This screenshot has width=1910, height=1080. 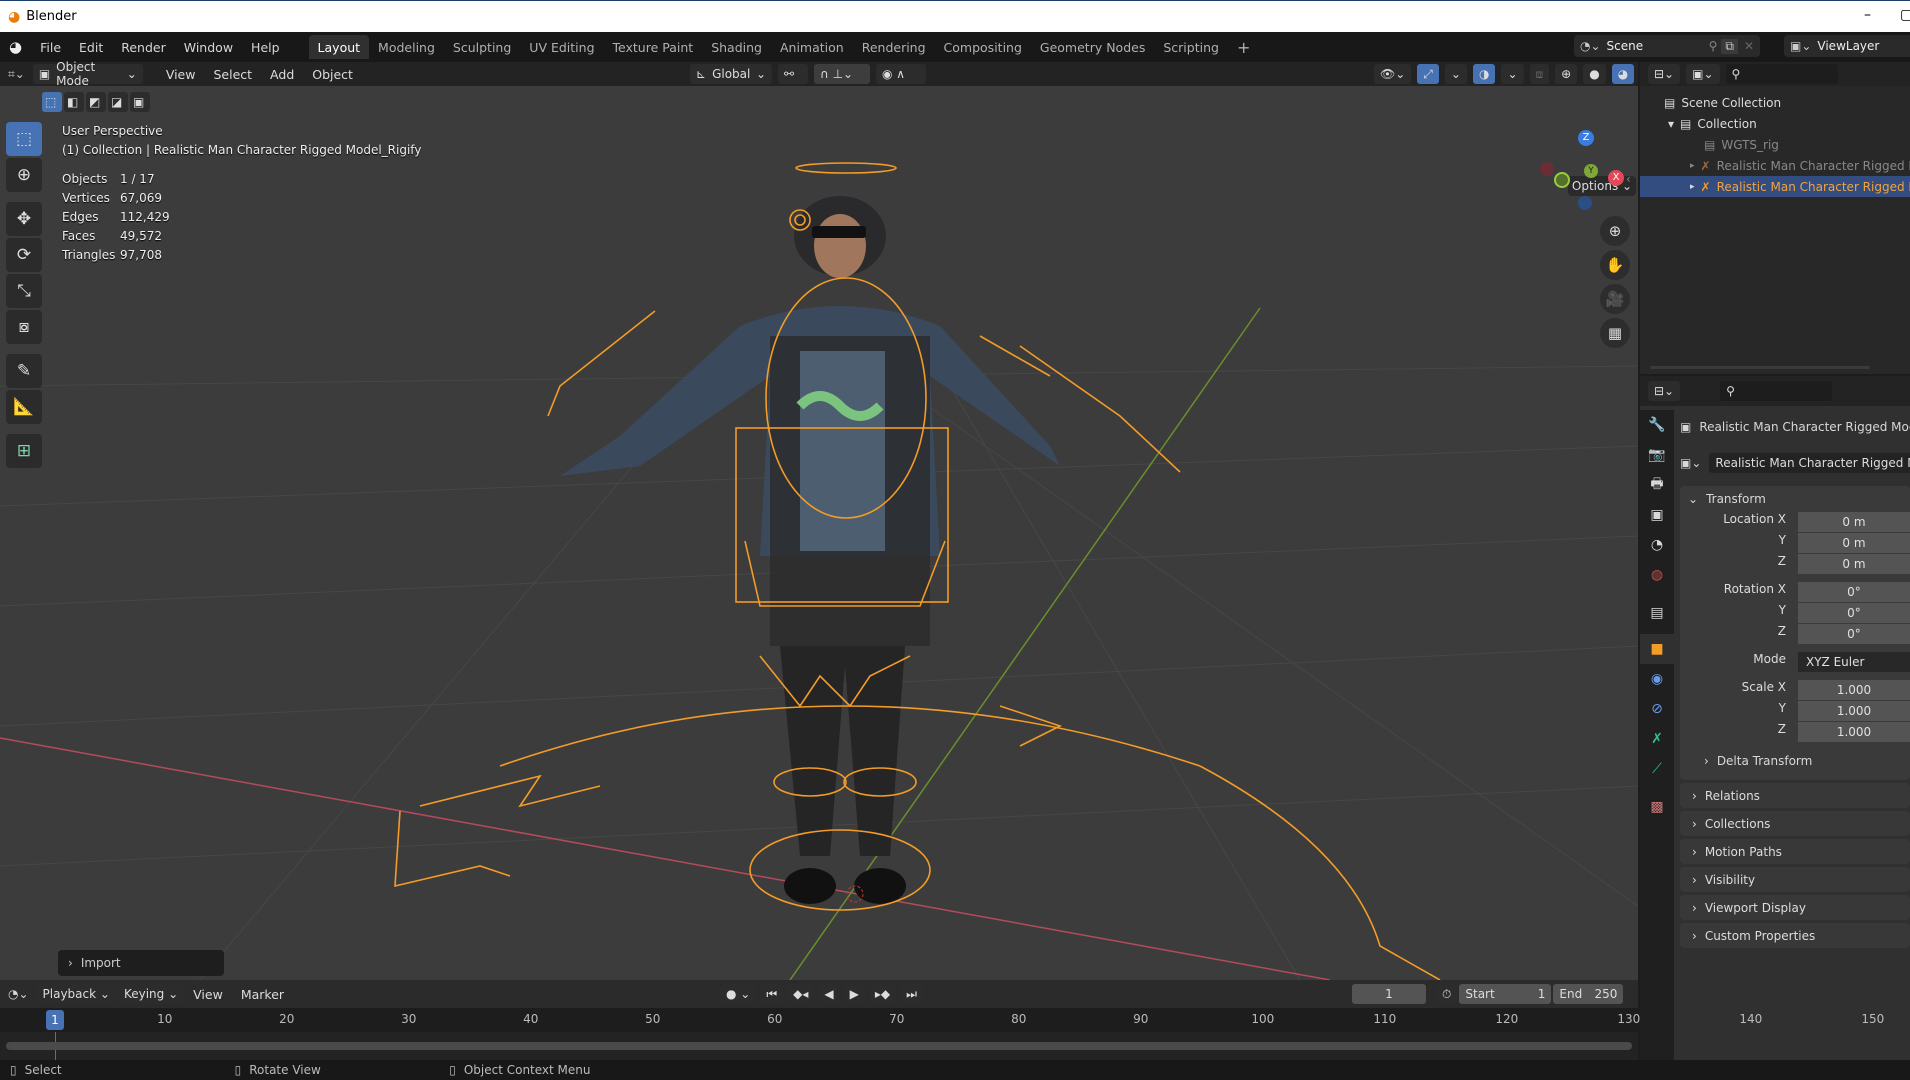 I want to click on last-operator-panel: › Import, so click(x=141, y=963).